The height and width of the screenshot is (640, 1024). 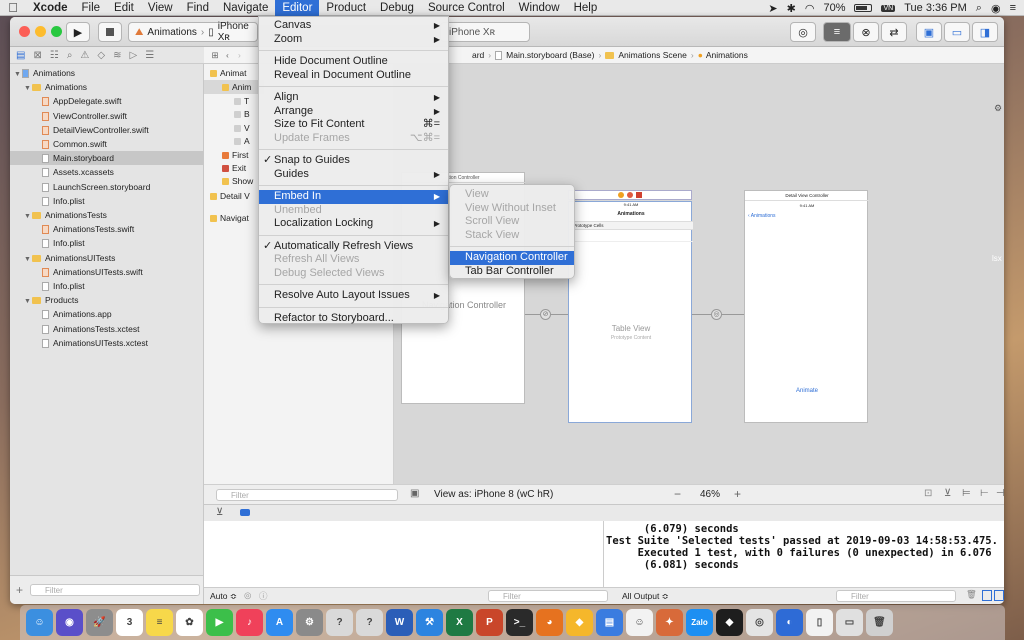 What do you see at coordinates (106, 343) in the screenshot?
I see `navigator-item-animationsuitests-xctest: AnimationsUITests.xctest` at bounding box center [106, 343].